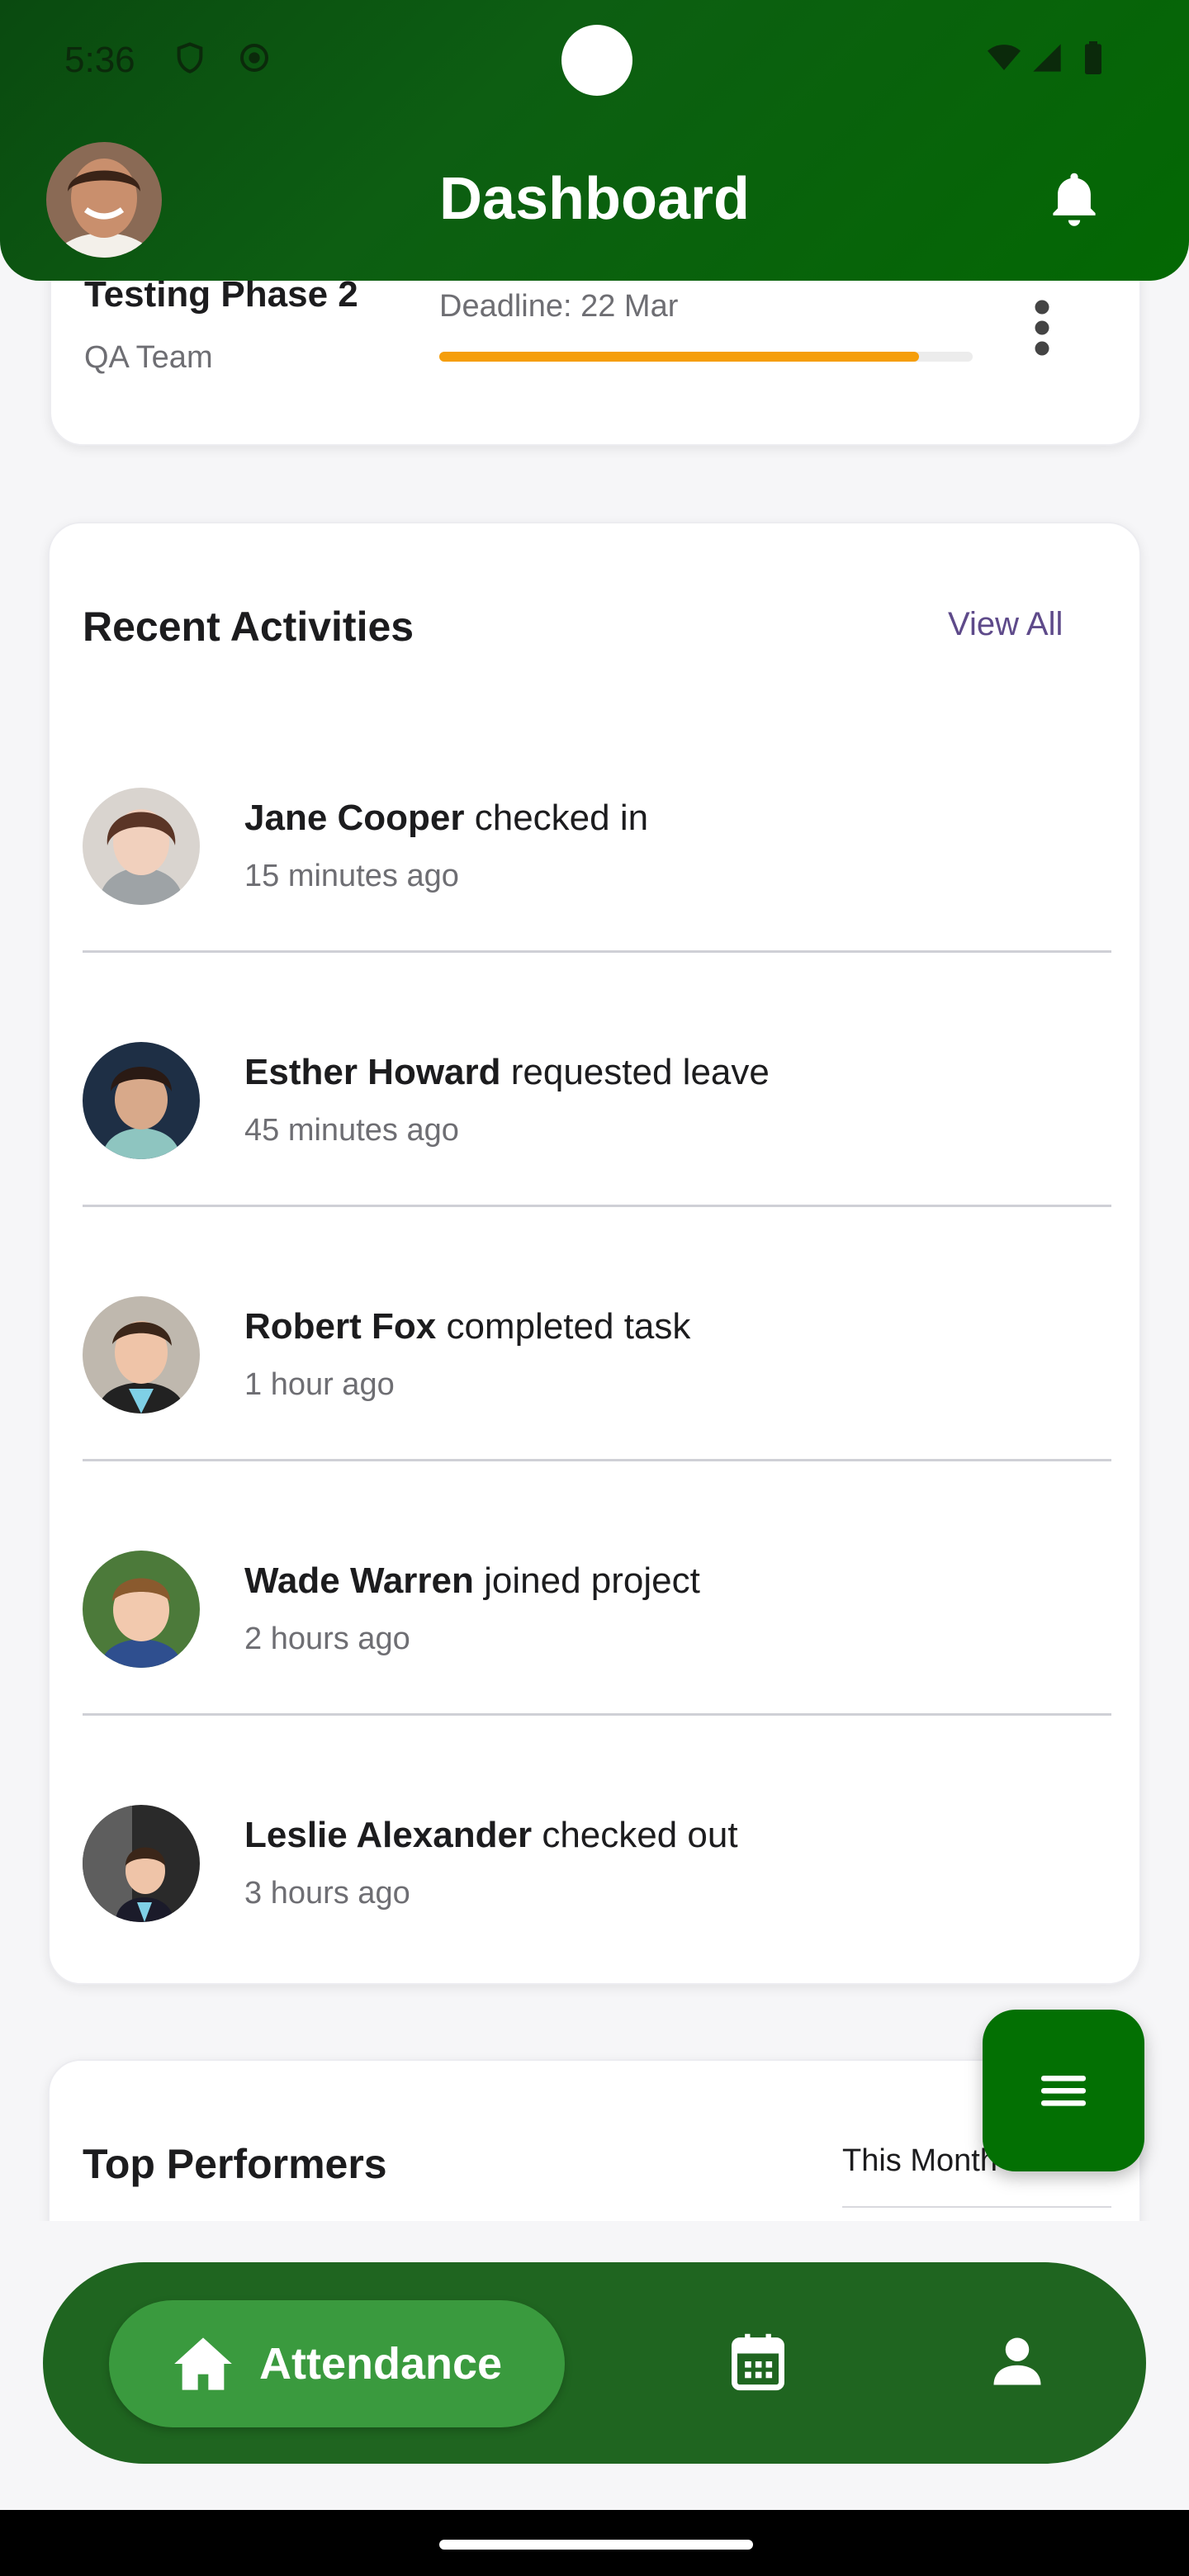 The height and width of the screenshot is (2576, 1189). I want to click on status-bar: 5:36, so click(594, 62).